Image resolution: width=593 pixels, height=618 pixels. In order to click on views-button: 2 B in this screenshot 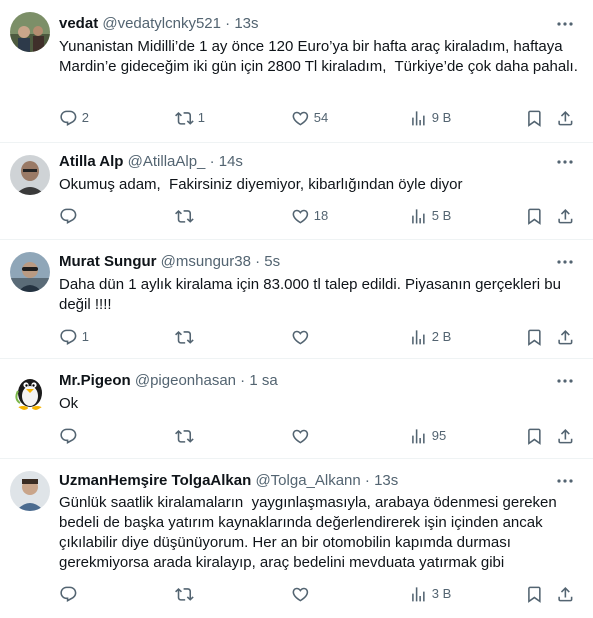, I will do `click(430, 337)`.